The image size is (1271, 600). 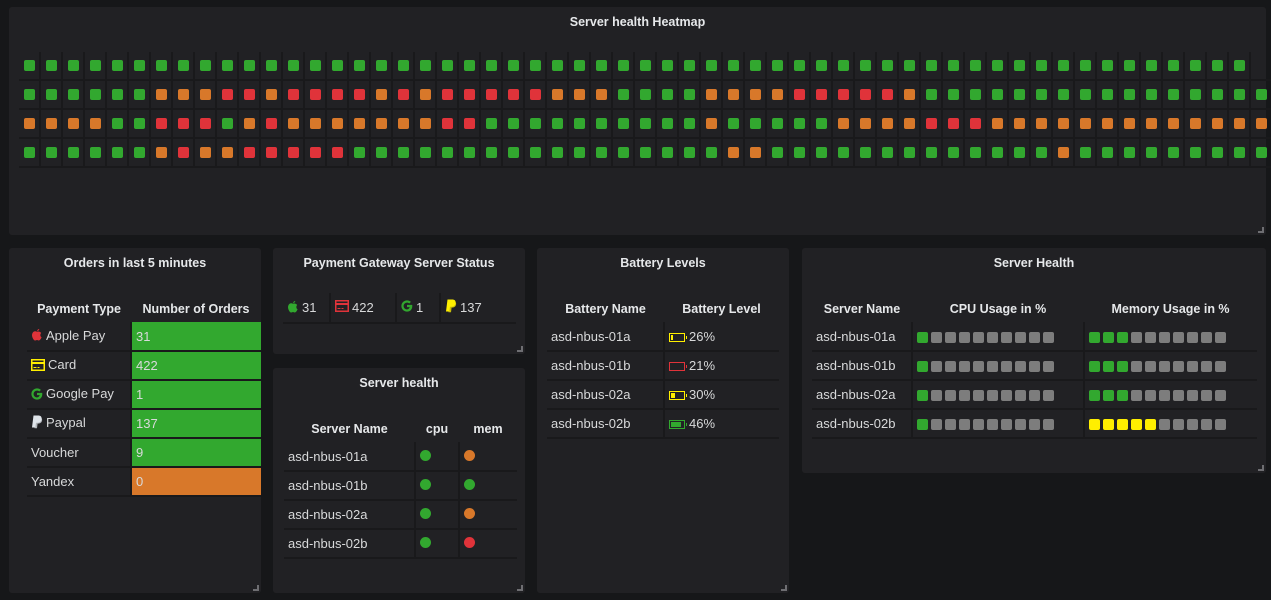 What do you see at coordinates (1170, 309) in the screenshot?
I see `column-header: Memory Usage in %` at bounding box center [1170, 309].